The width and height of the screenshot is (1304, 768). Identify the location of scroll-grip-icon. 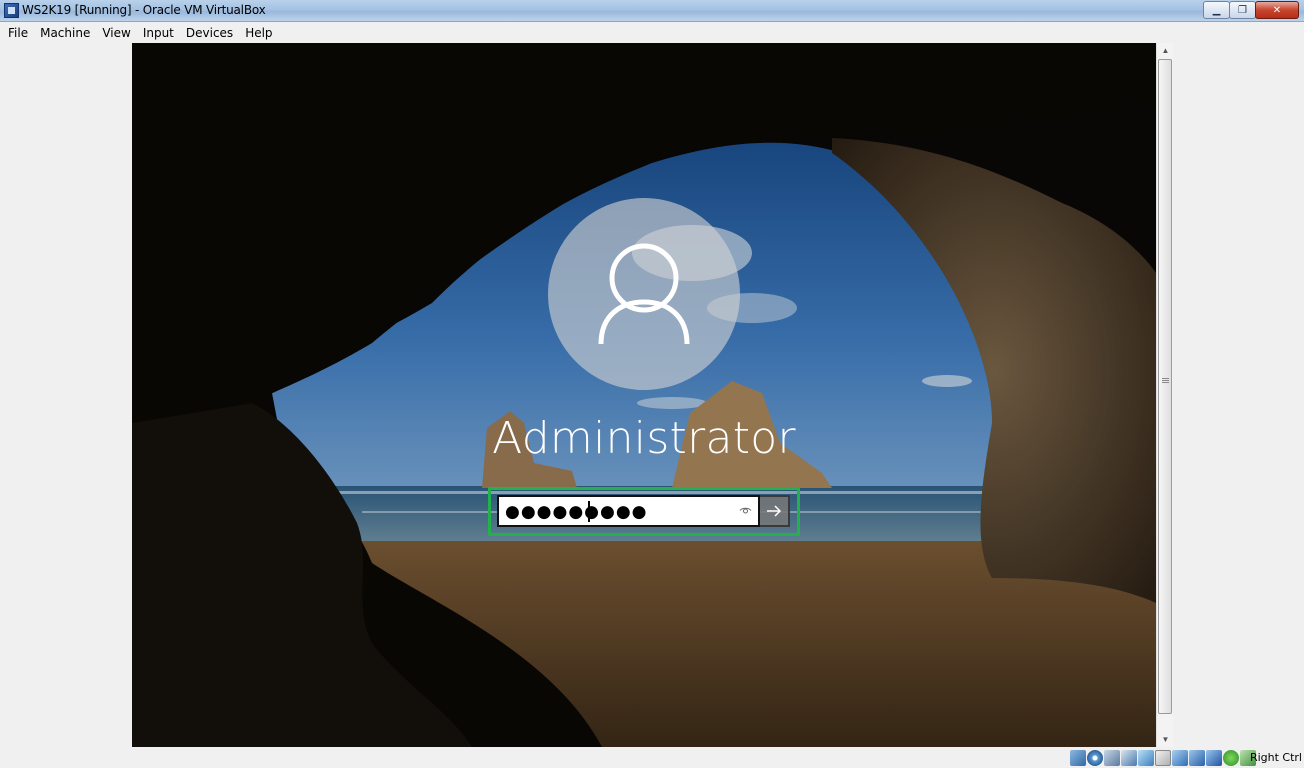
(1165, 381).